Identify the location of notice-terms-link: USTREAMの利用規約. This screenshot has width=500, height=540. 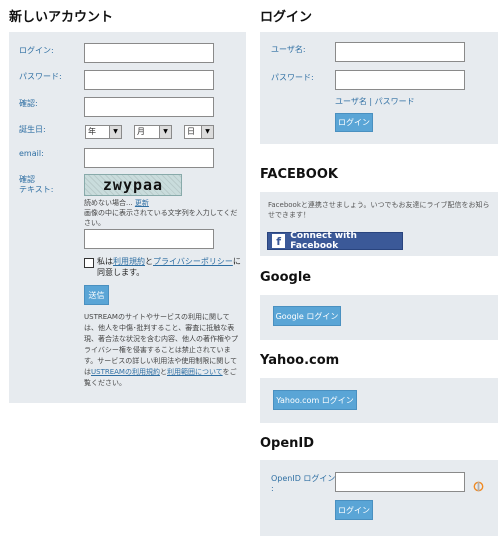
(125, 372).